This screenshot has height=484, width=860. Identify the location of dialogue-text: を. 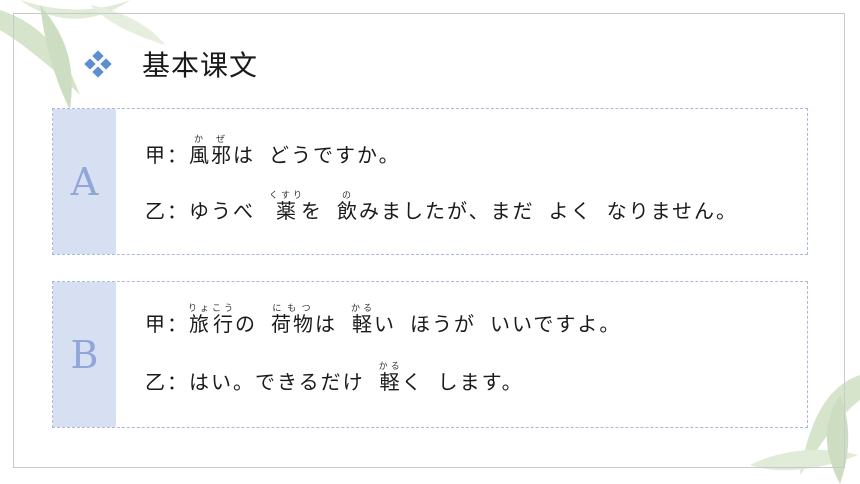
(312, 211).